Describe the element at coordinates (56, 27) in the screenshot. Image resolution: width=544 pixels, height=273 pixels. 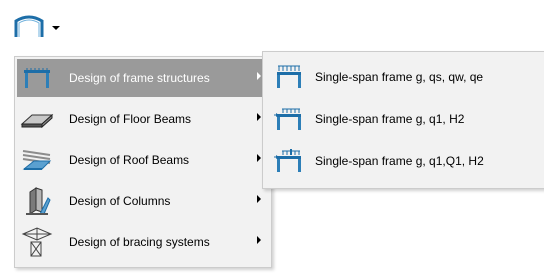
I see `dropdown-arrow-icon` at that location.